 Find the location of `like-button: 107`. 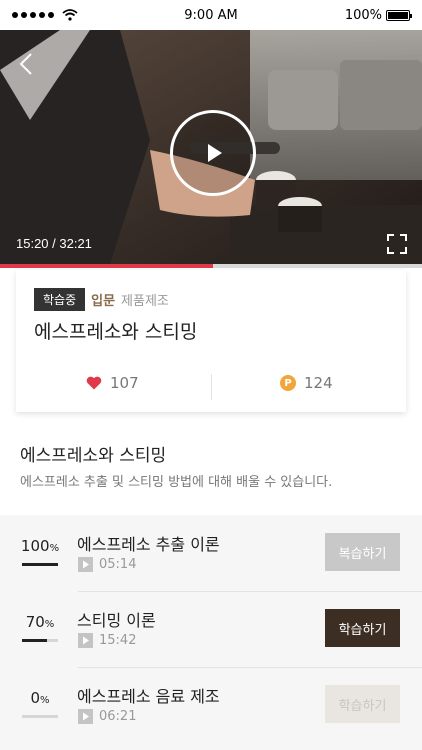

like-button: 107 is located at coordinates (112, 383).